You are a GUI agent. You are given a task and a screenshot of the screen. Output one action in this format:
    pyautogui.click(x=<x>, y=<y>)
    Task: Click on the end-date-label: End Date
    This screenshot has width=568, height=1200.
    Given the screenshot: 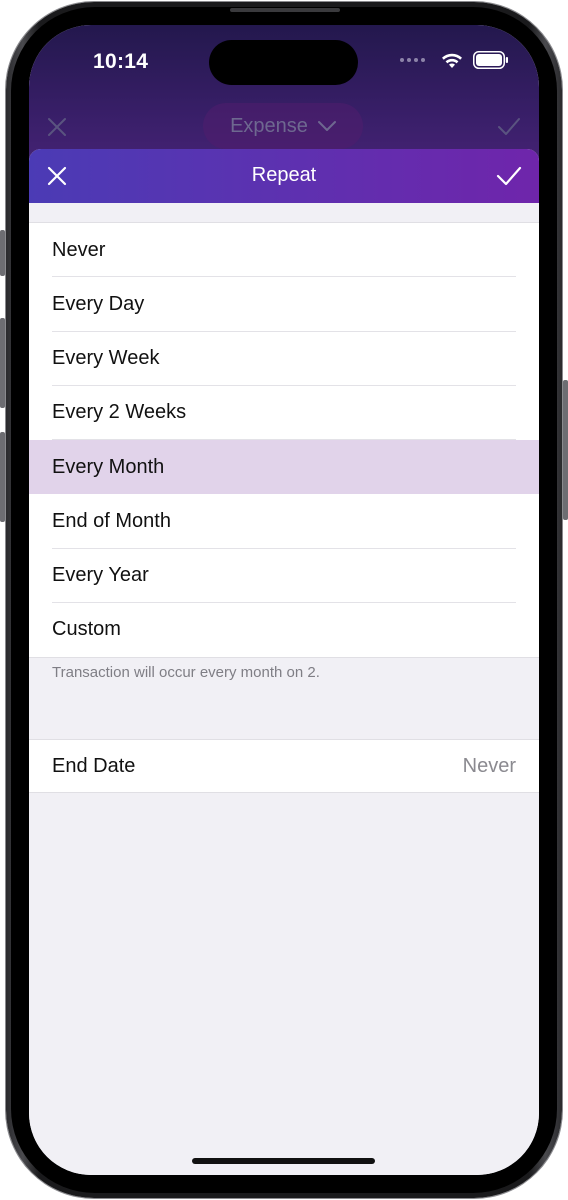 What is the action you would take?
    pyautogui.click(x=94, y=765)
    